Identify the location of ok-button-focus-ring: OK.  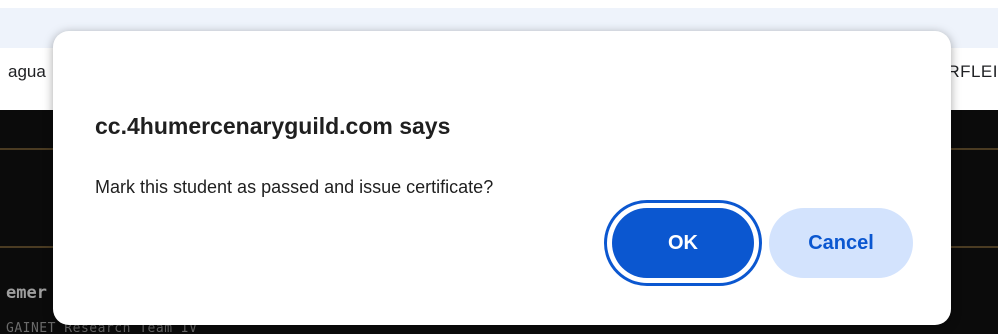
(683, 243).